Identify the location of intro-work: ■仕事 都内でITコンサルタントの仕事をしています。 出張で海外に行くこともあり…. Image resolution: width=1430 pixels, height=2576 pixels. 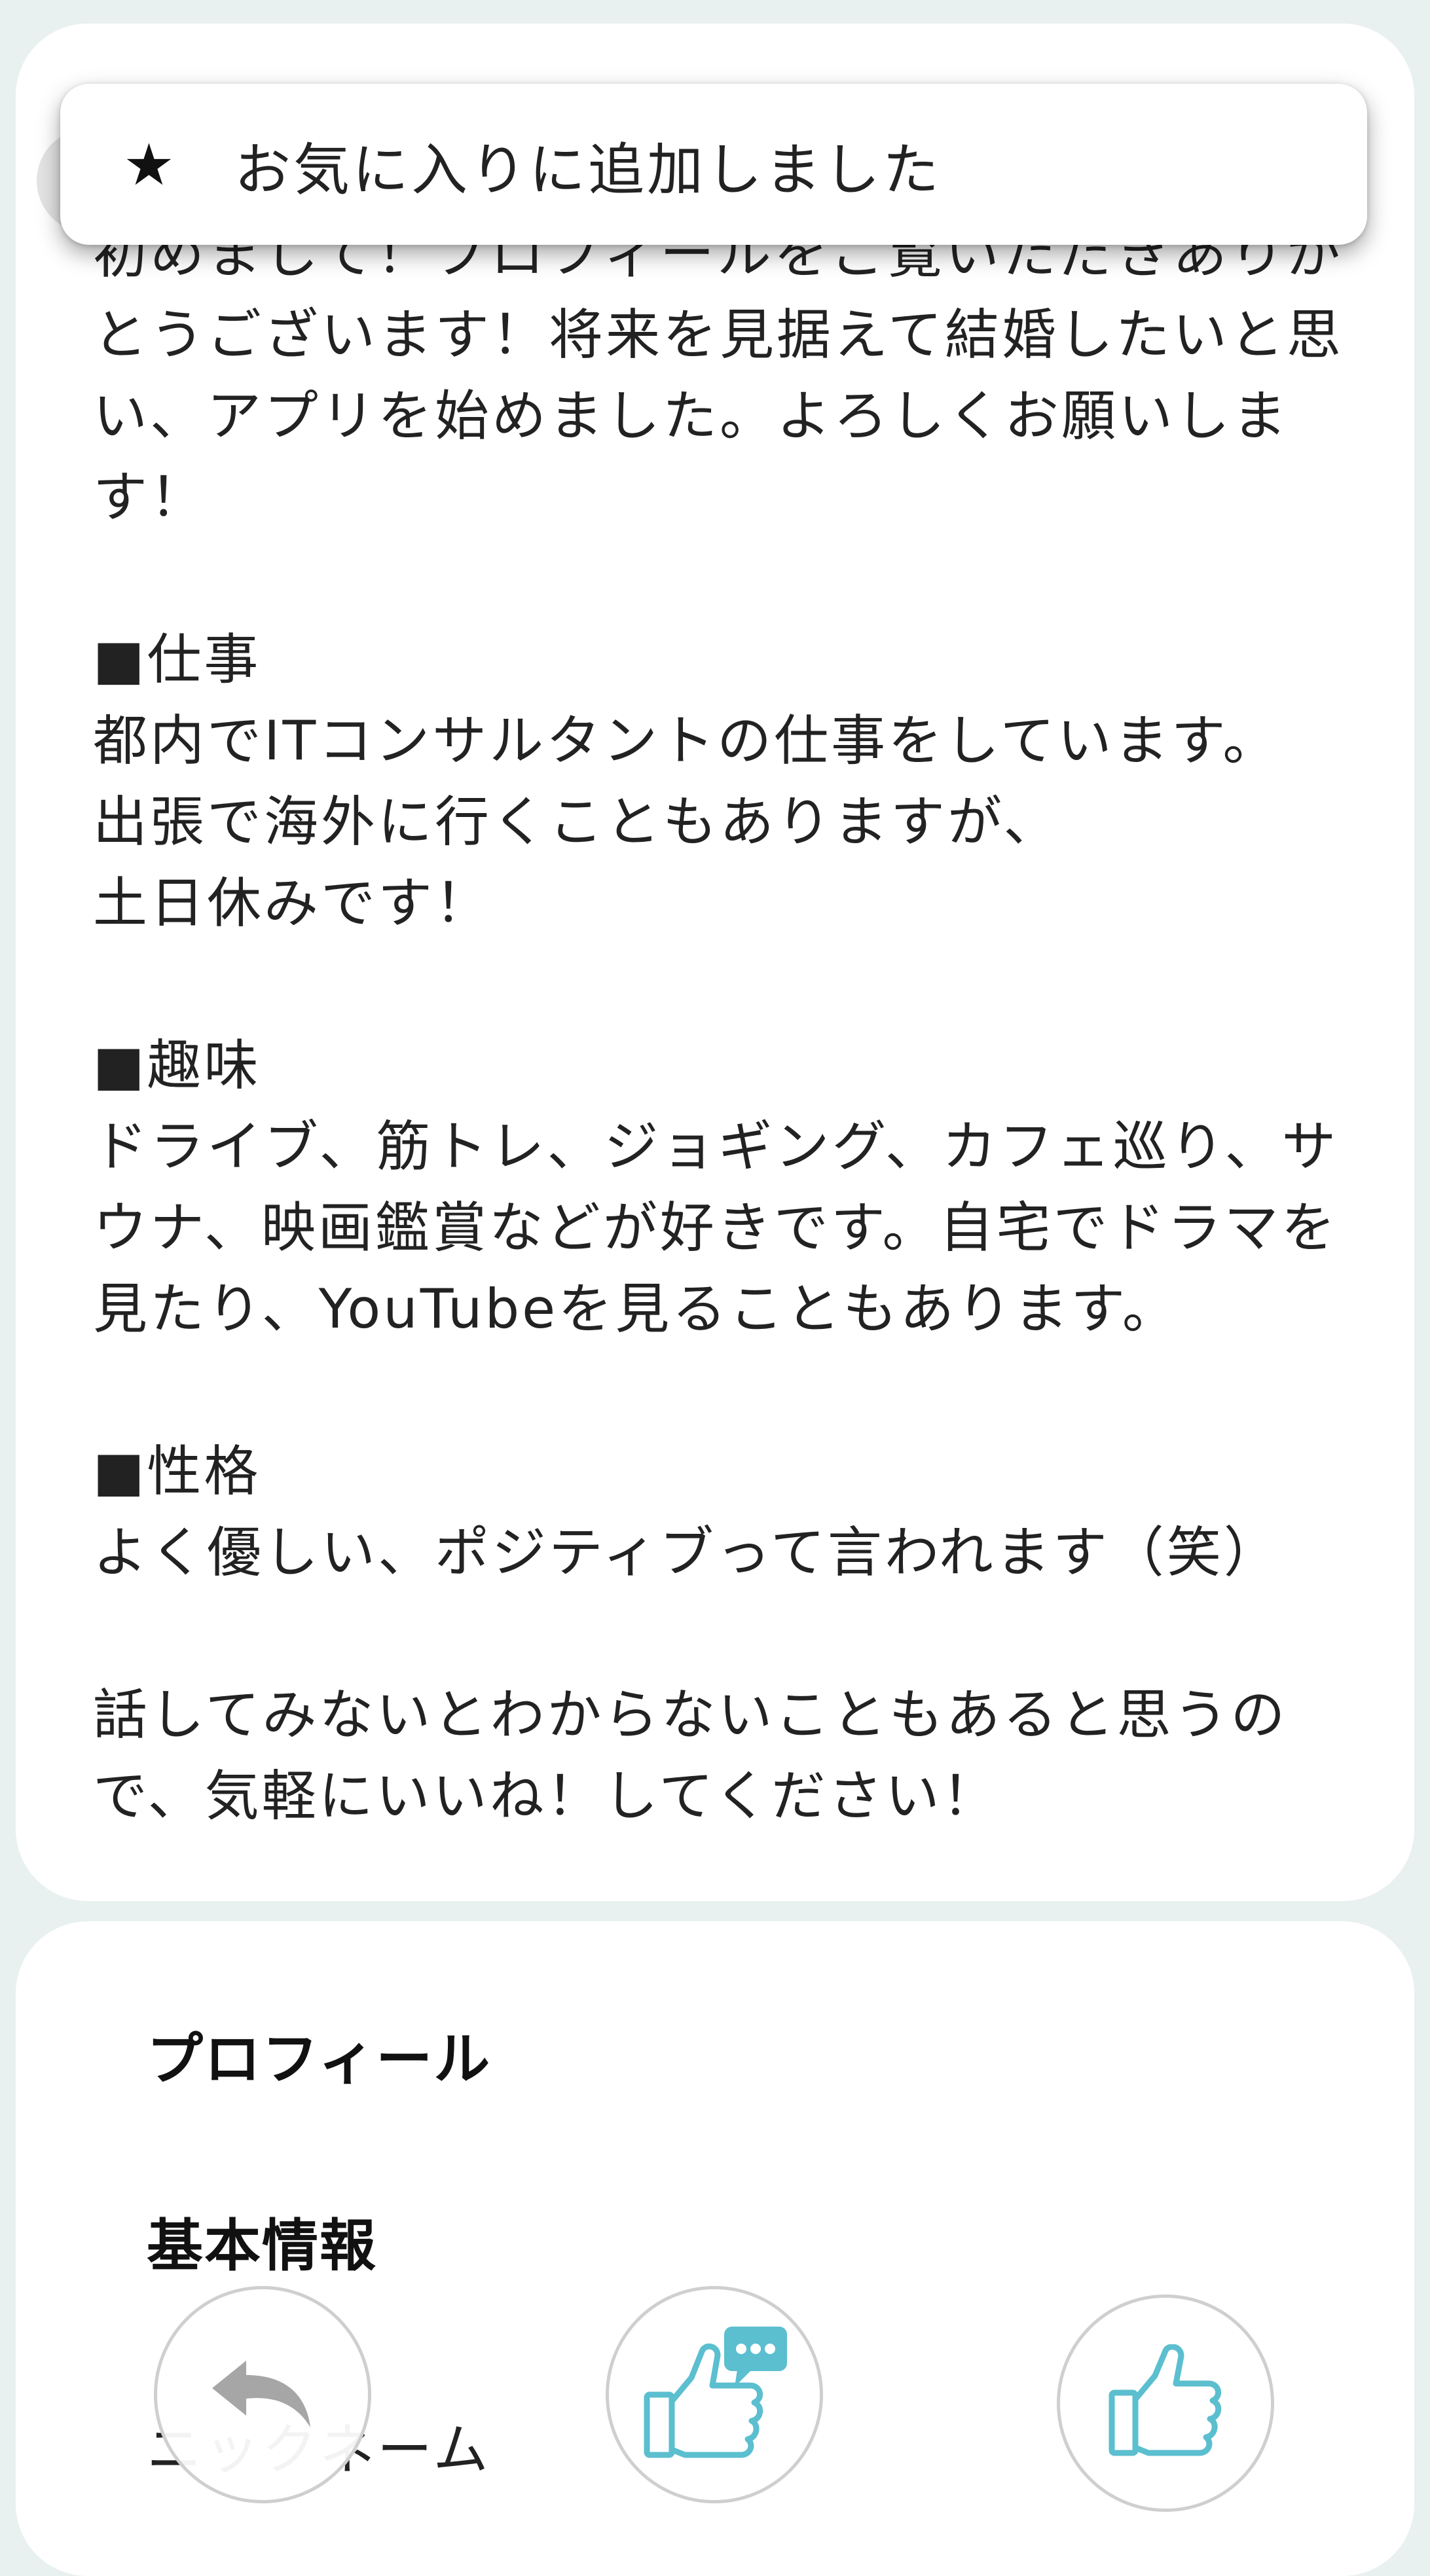
(686, 781).